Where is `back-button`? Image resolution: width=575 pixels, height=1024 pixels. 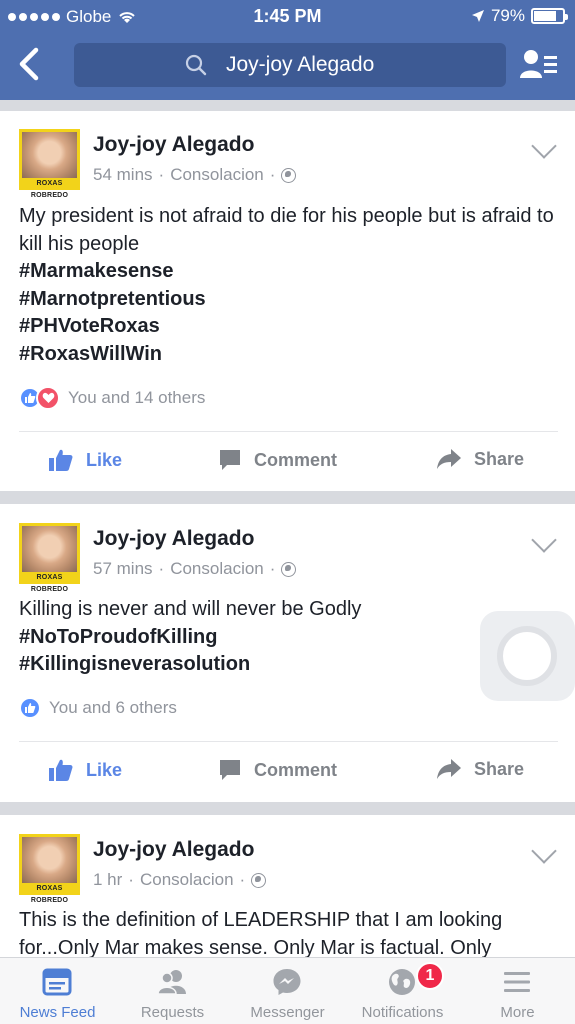 back-button is located at coordinates (34, 66).